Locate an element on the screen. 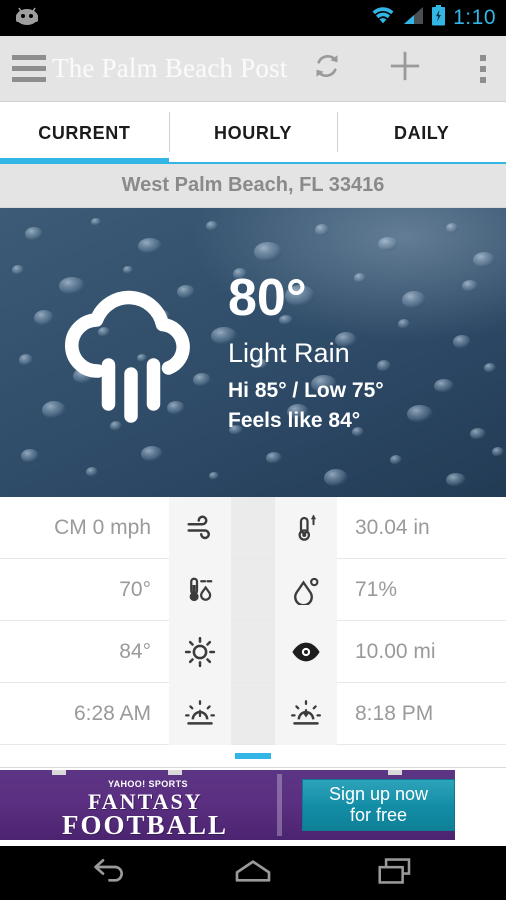 This screenshot has height=900, width=506. wind-value: CM 0 mph is located at coordinates (102, 527).